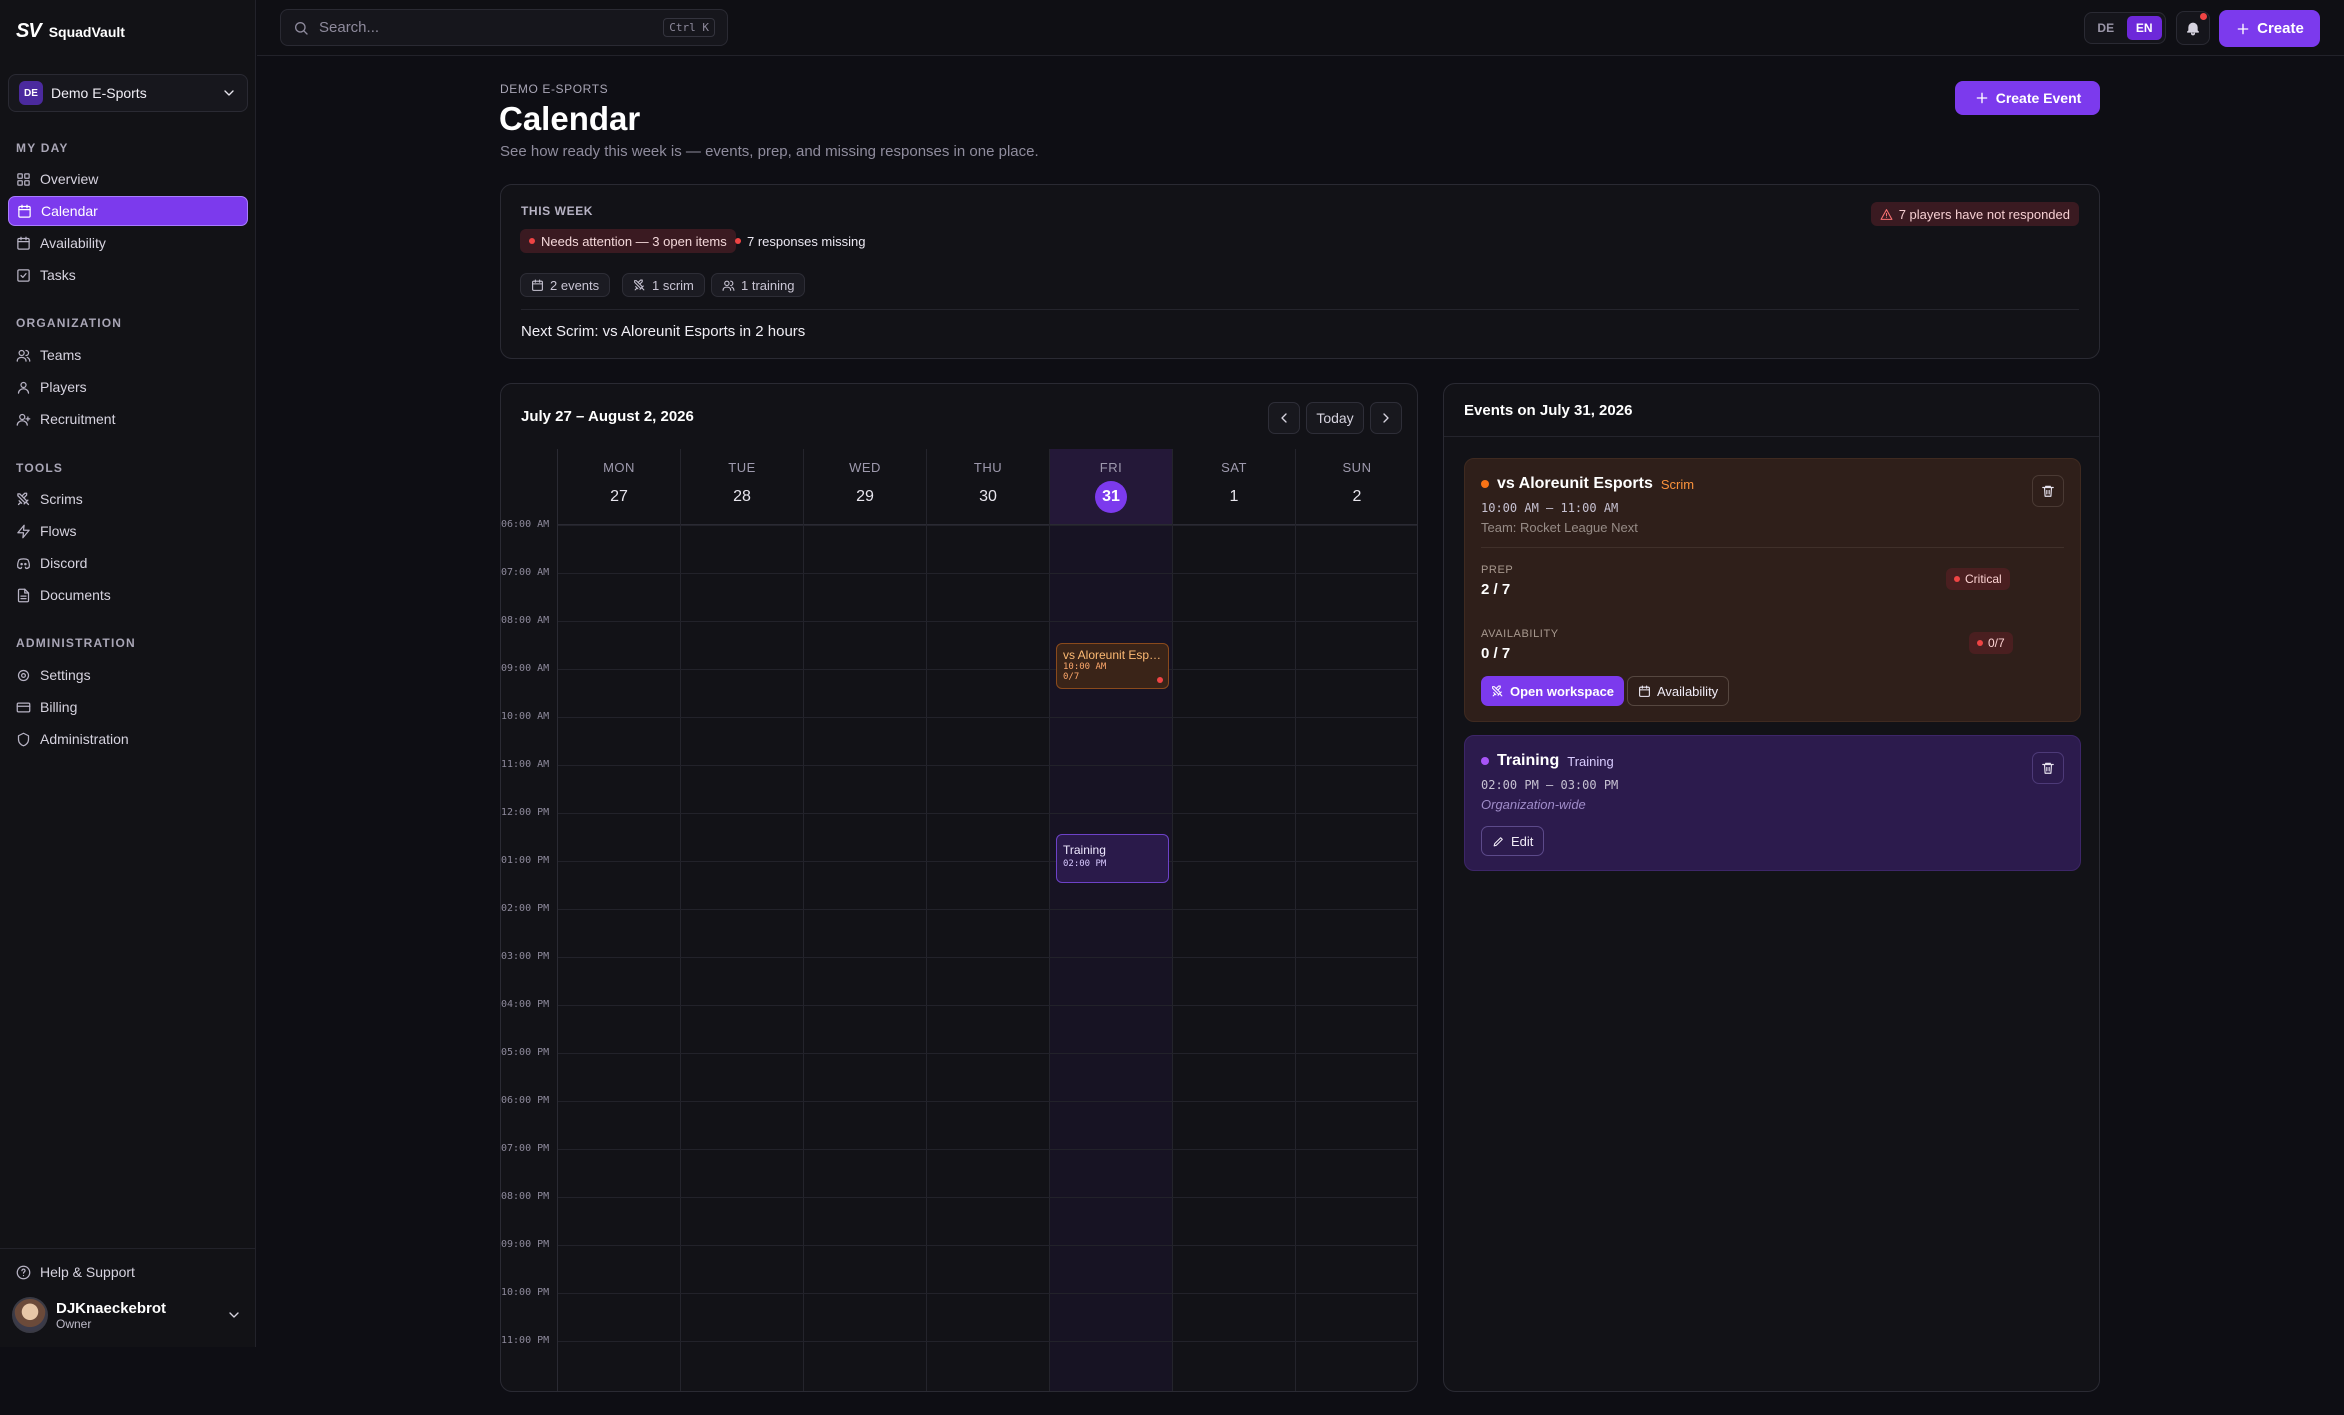 This screenshot has height=1415, width=2344. I want to click on sidebar-item-label: Recruitment, so click(78, 419).